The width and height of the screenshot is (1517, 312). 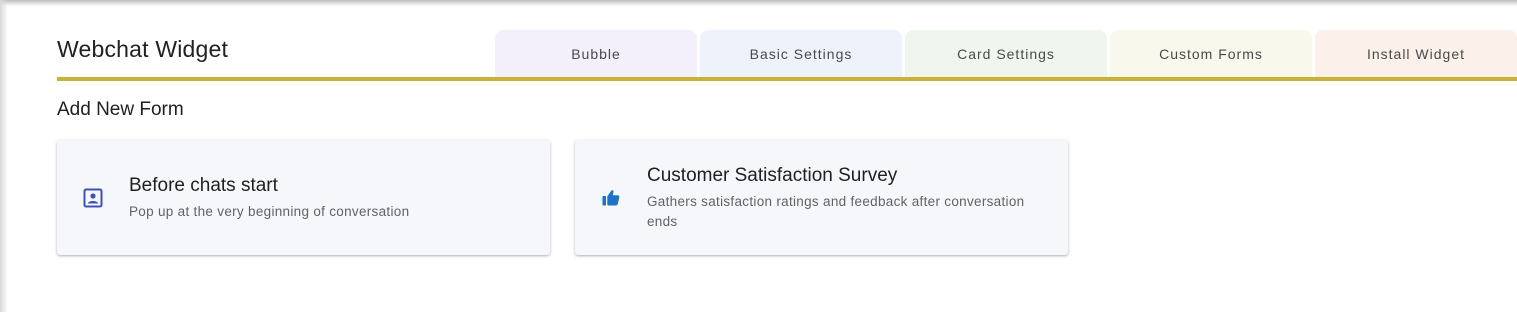 What do you see at coordinates (1211, 53) in the screenshot?
I see `tab-custom-forms: Custom Forms` at bounding box center [1211, 53].